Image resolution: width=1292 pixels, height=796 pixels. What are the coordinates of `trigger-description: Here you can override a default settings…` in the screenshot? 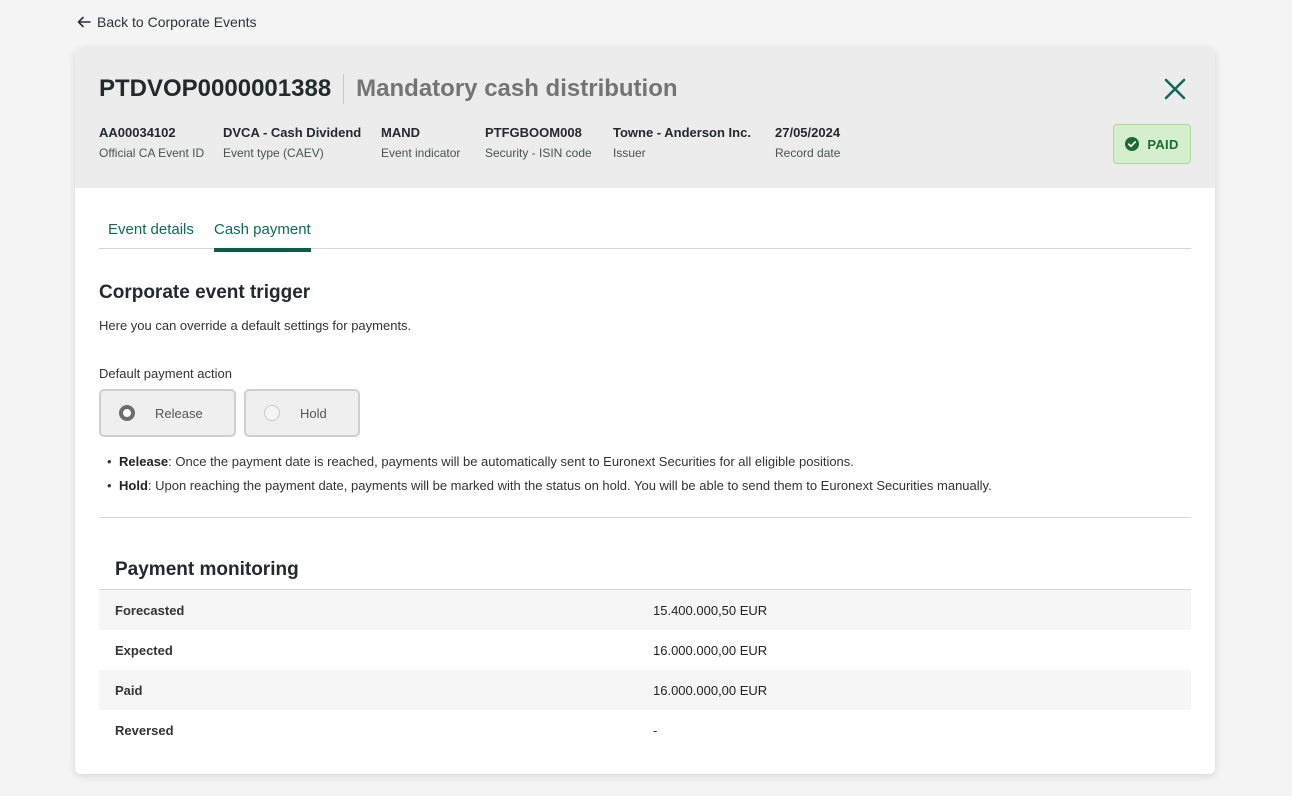 It's located at (255, 325).